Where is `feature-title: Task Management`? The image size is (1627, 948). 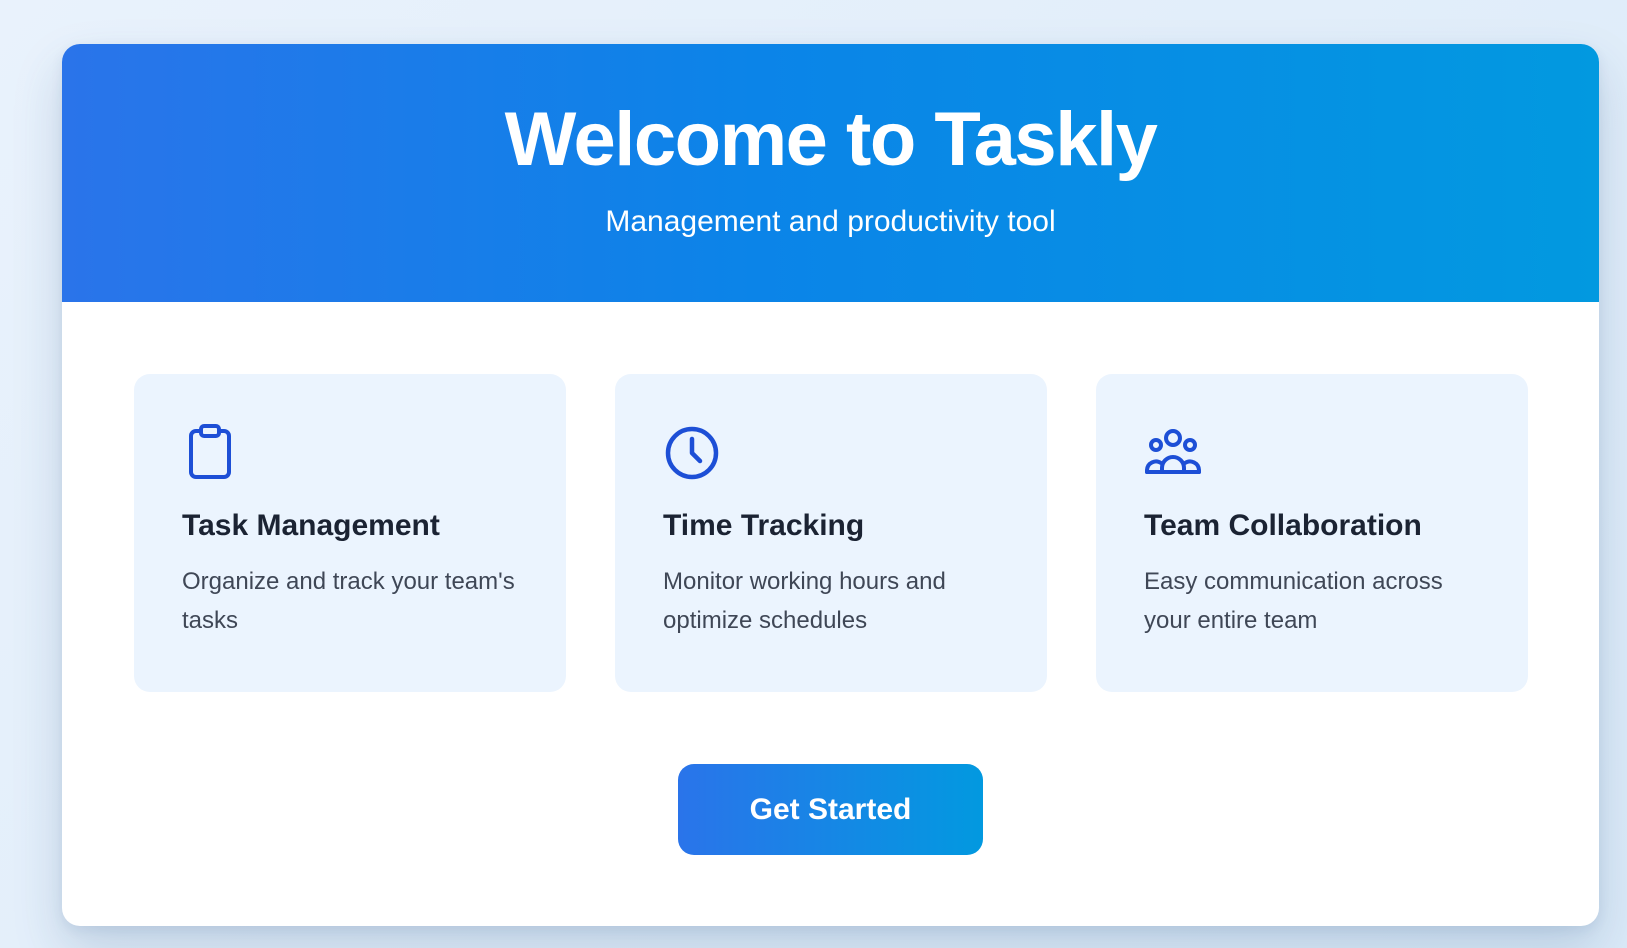
feature-title: Task Management is located at coordinates (311, 525).